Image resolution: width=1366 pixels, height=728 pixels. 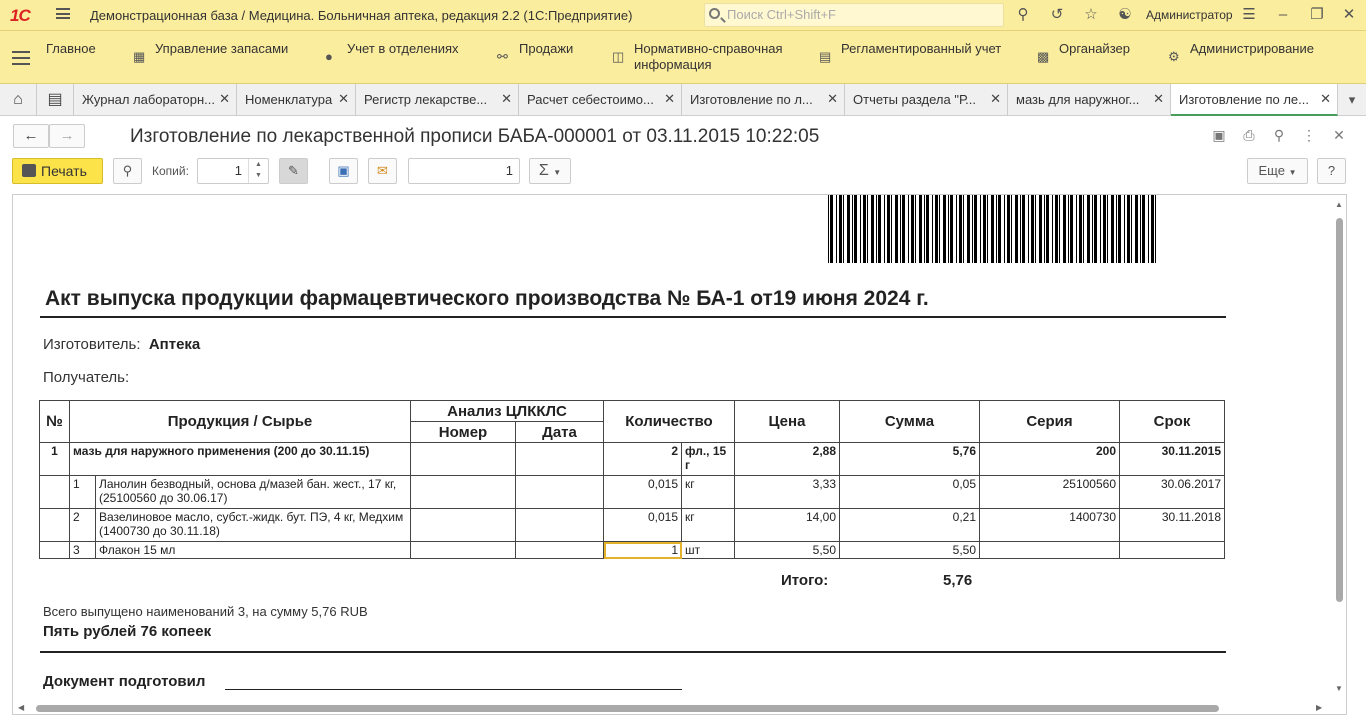 What do you see at coordinates (1317, 15) in the screenshot?
I see `restore-icon: ❐` at bounding box center [1317, 15].